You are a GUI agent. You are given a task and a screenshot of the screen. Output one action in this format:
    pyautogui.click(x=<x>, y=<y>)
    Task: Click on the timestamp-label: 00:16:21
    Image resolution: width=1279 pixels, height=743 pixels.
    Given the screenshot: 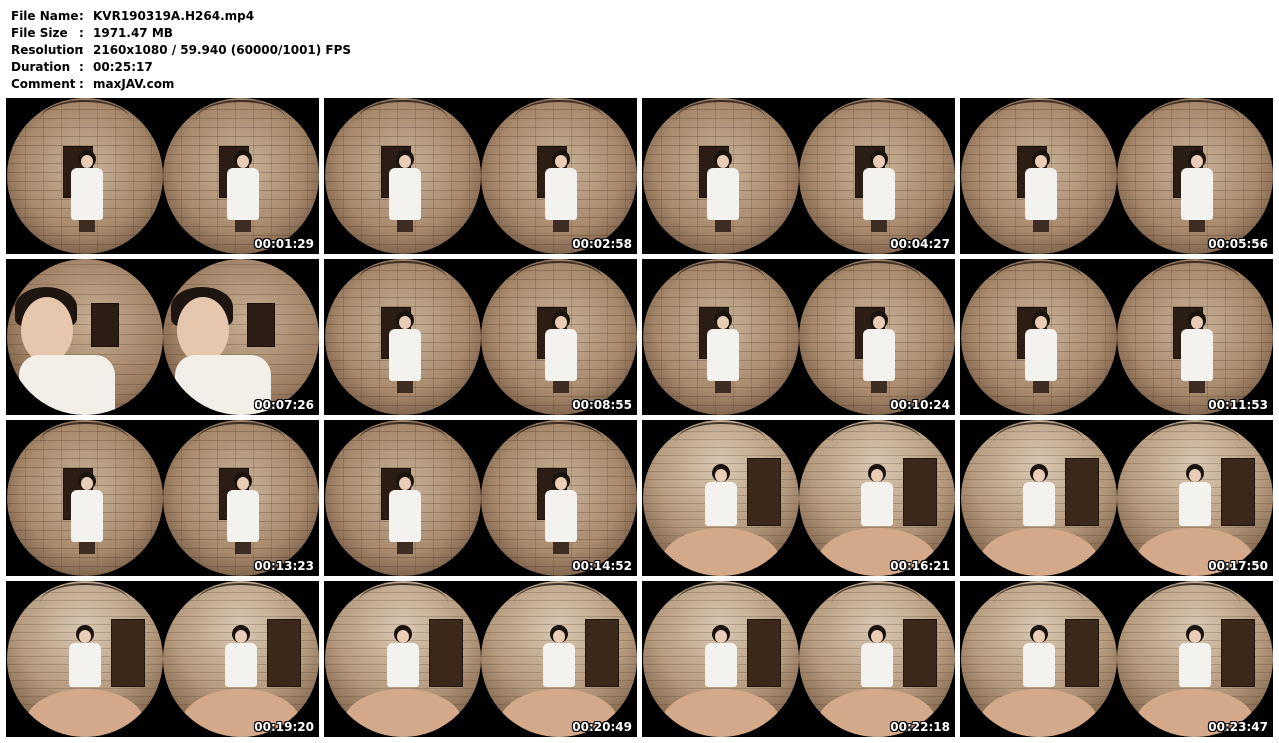 What is the action you would take?
    pyautogui.click(x=920, y=566)
    